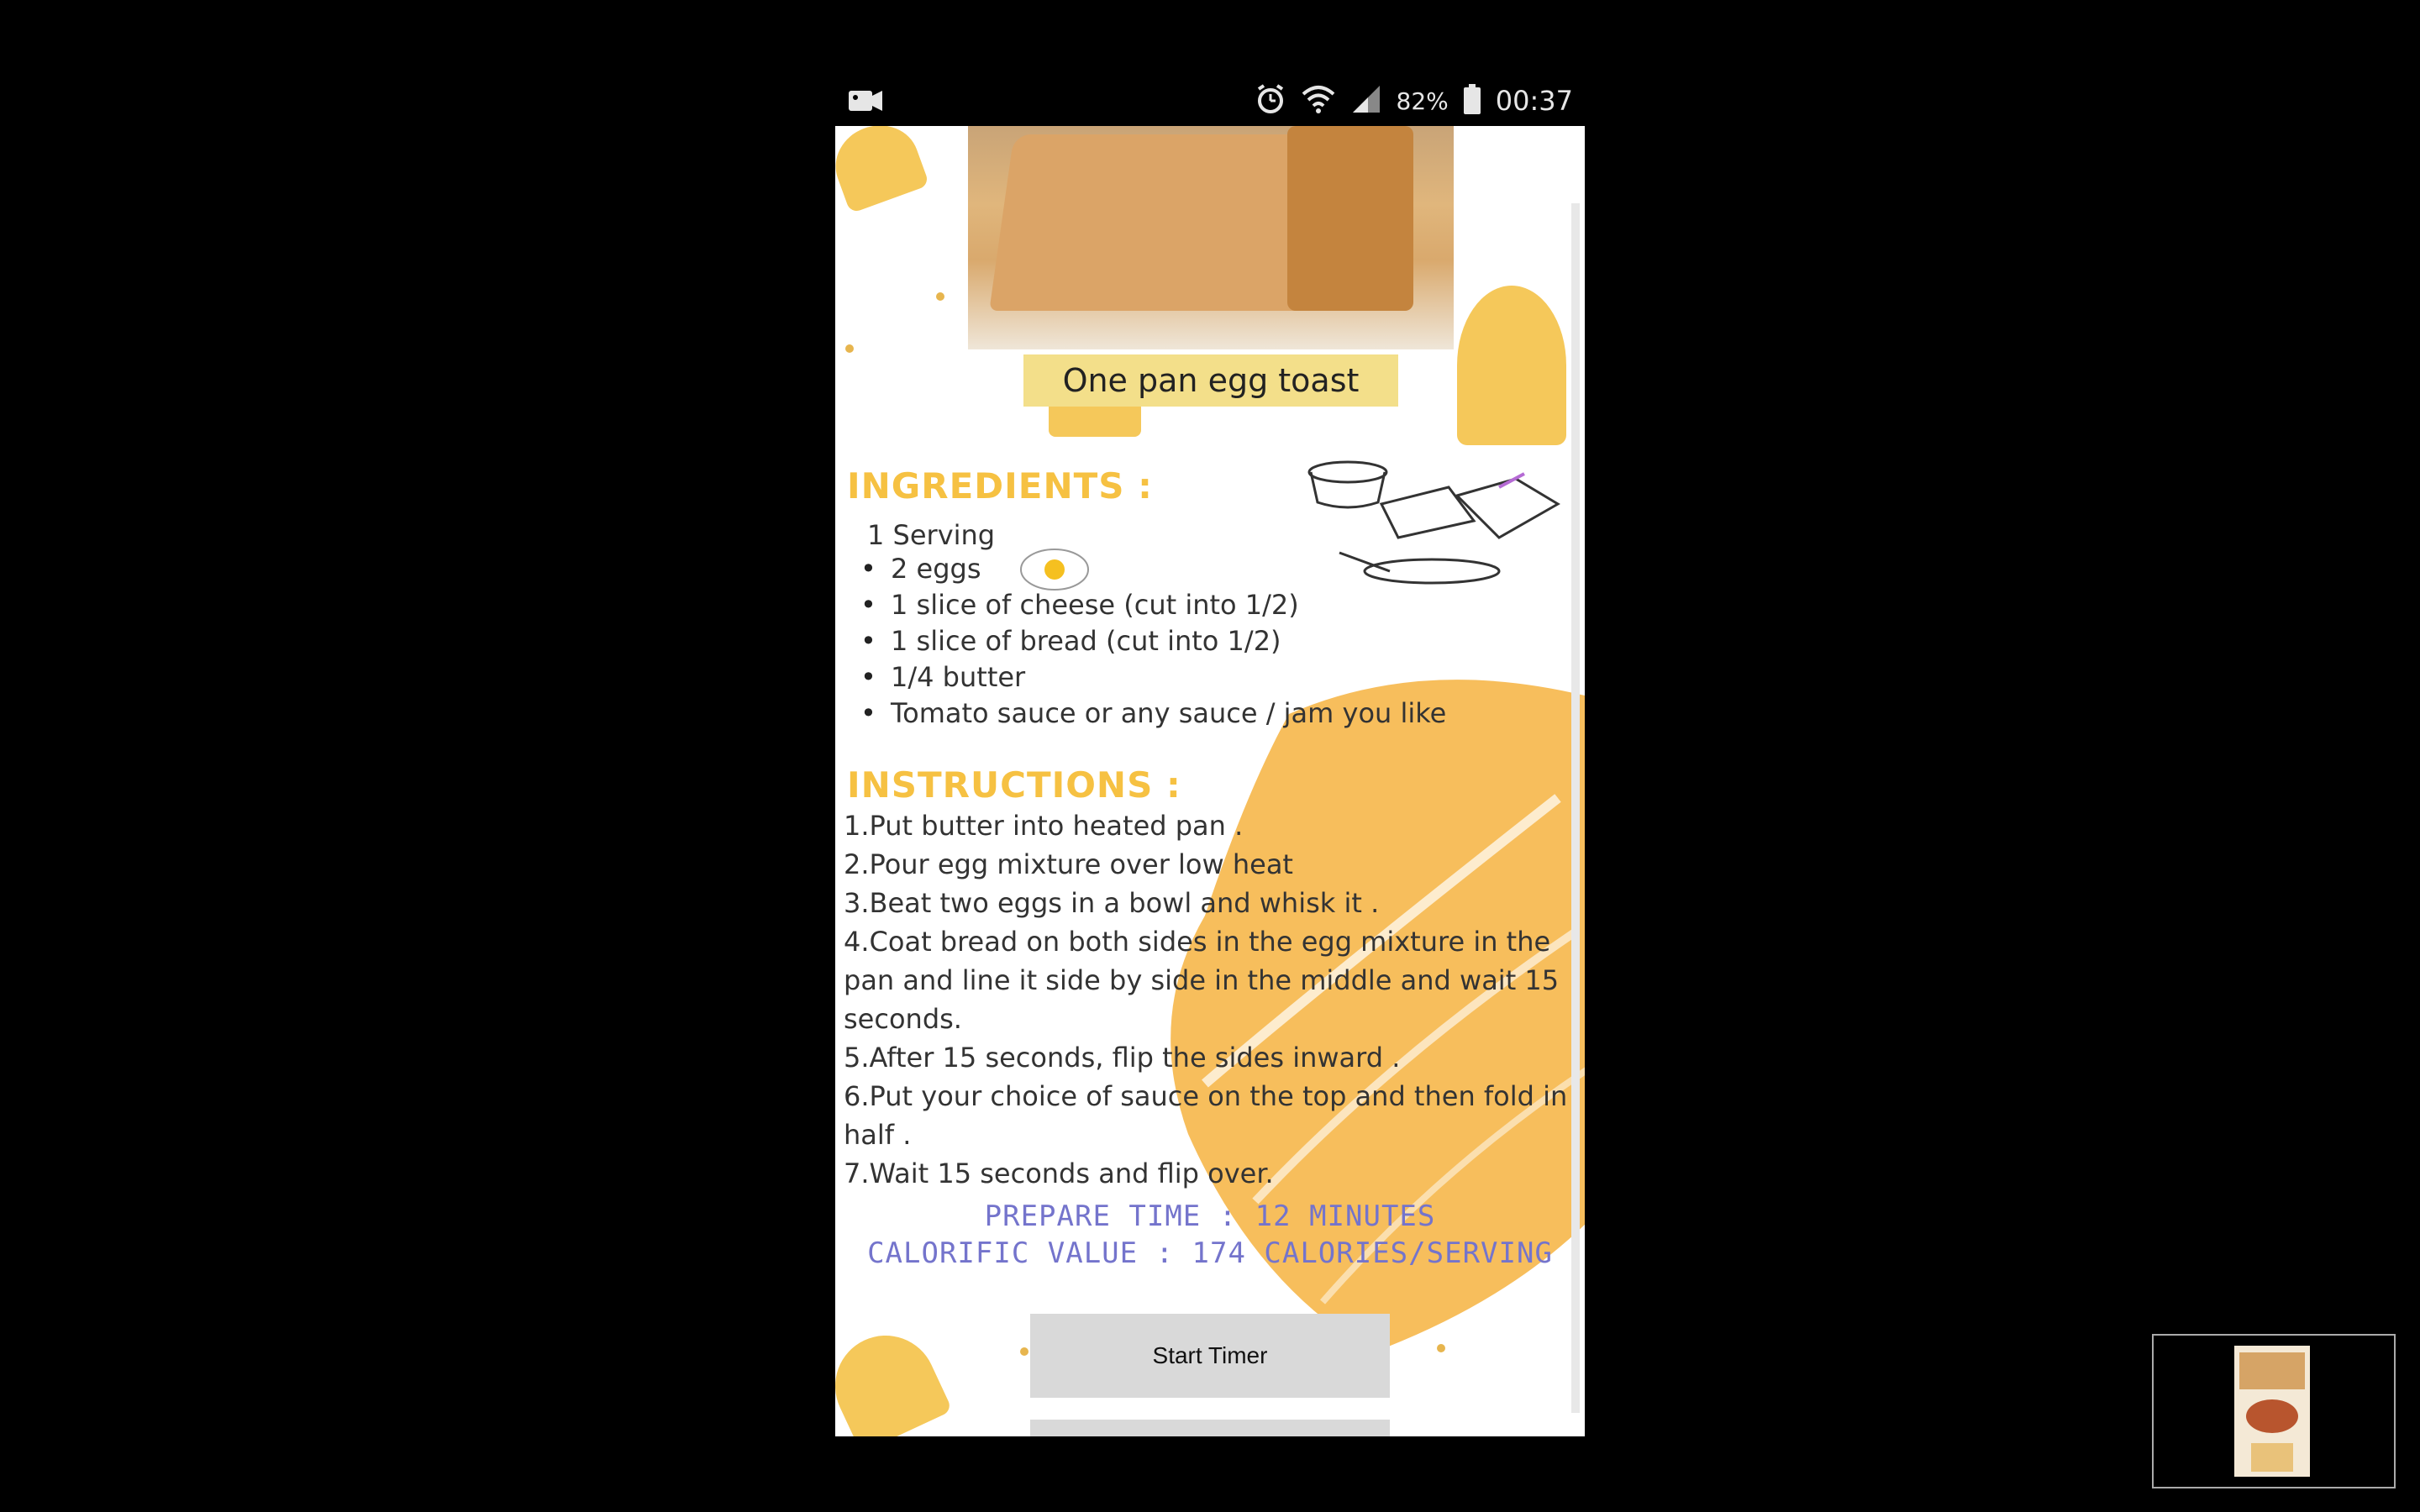  Describe the element at coordinates (1210, 1356) in the screenshot. I see `start-timer-button: Start Timer` at that location.